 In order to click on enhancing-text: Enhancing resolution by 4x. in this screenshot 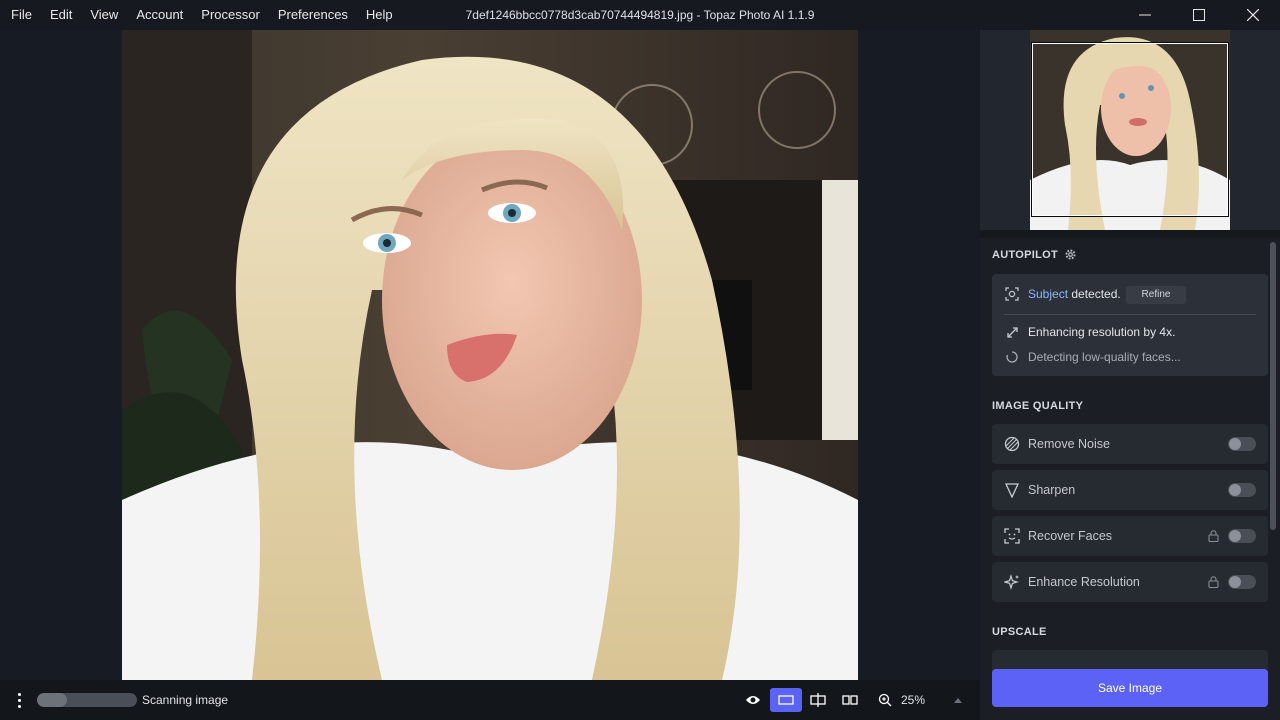, I will do `click(1102, 332)`.